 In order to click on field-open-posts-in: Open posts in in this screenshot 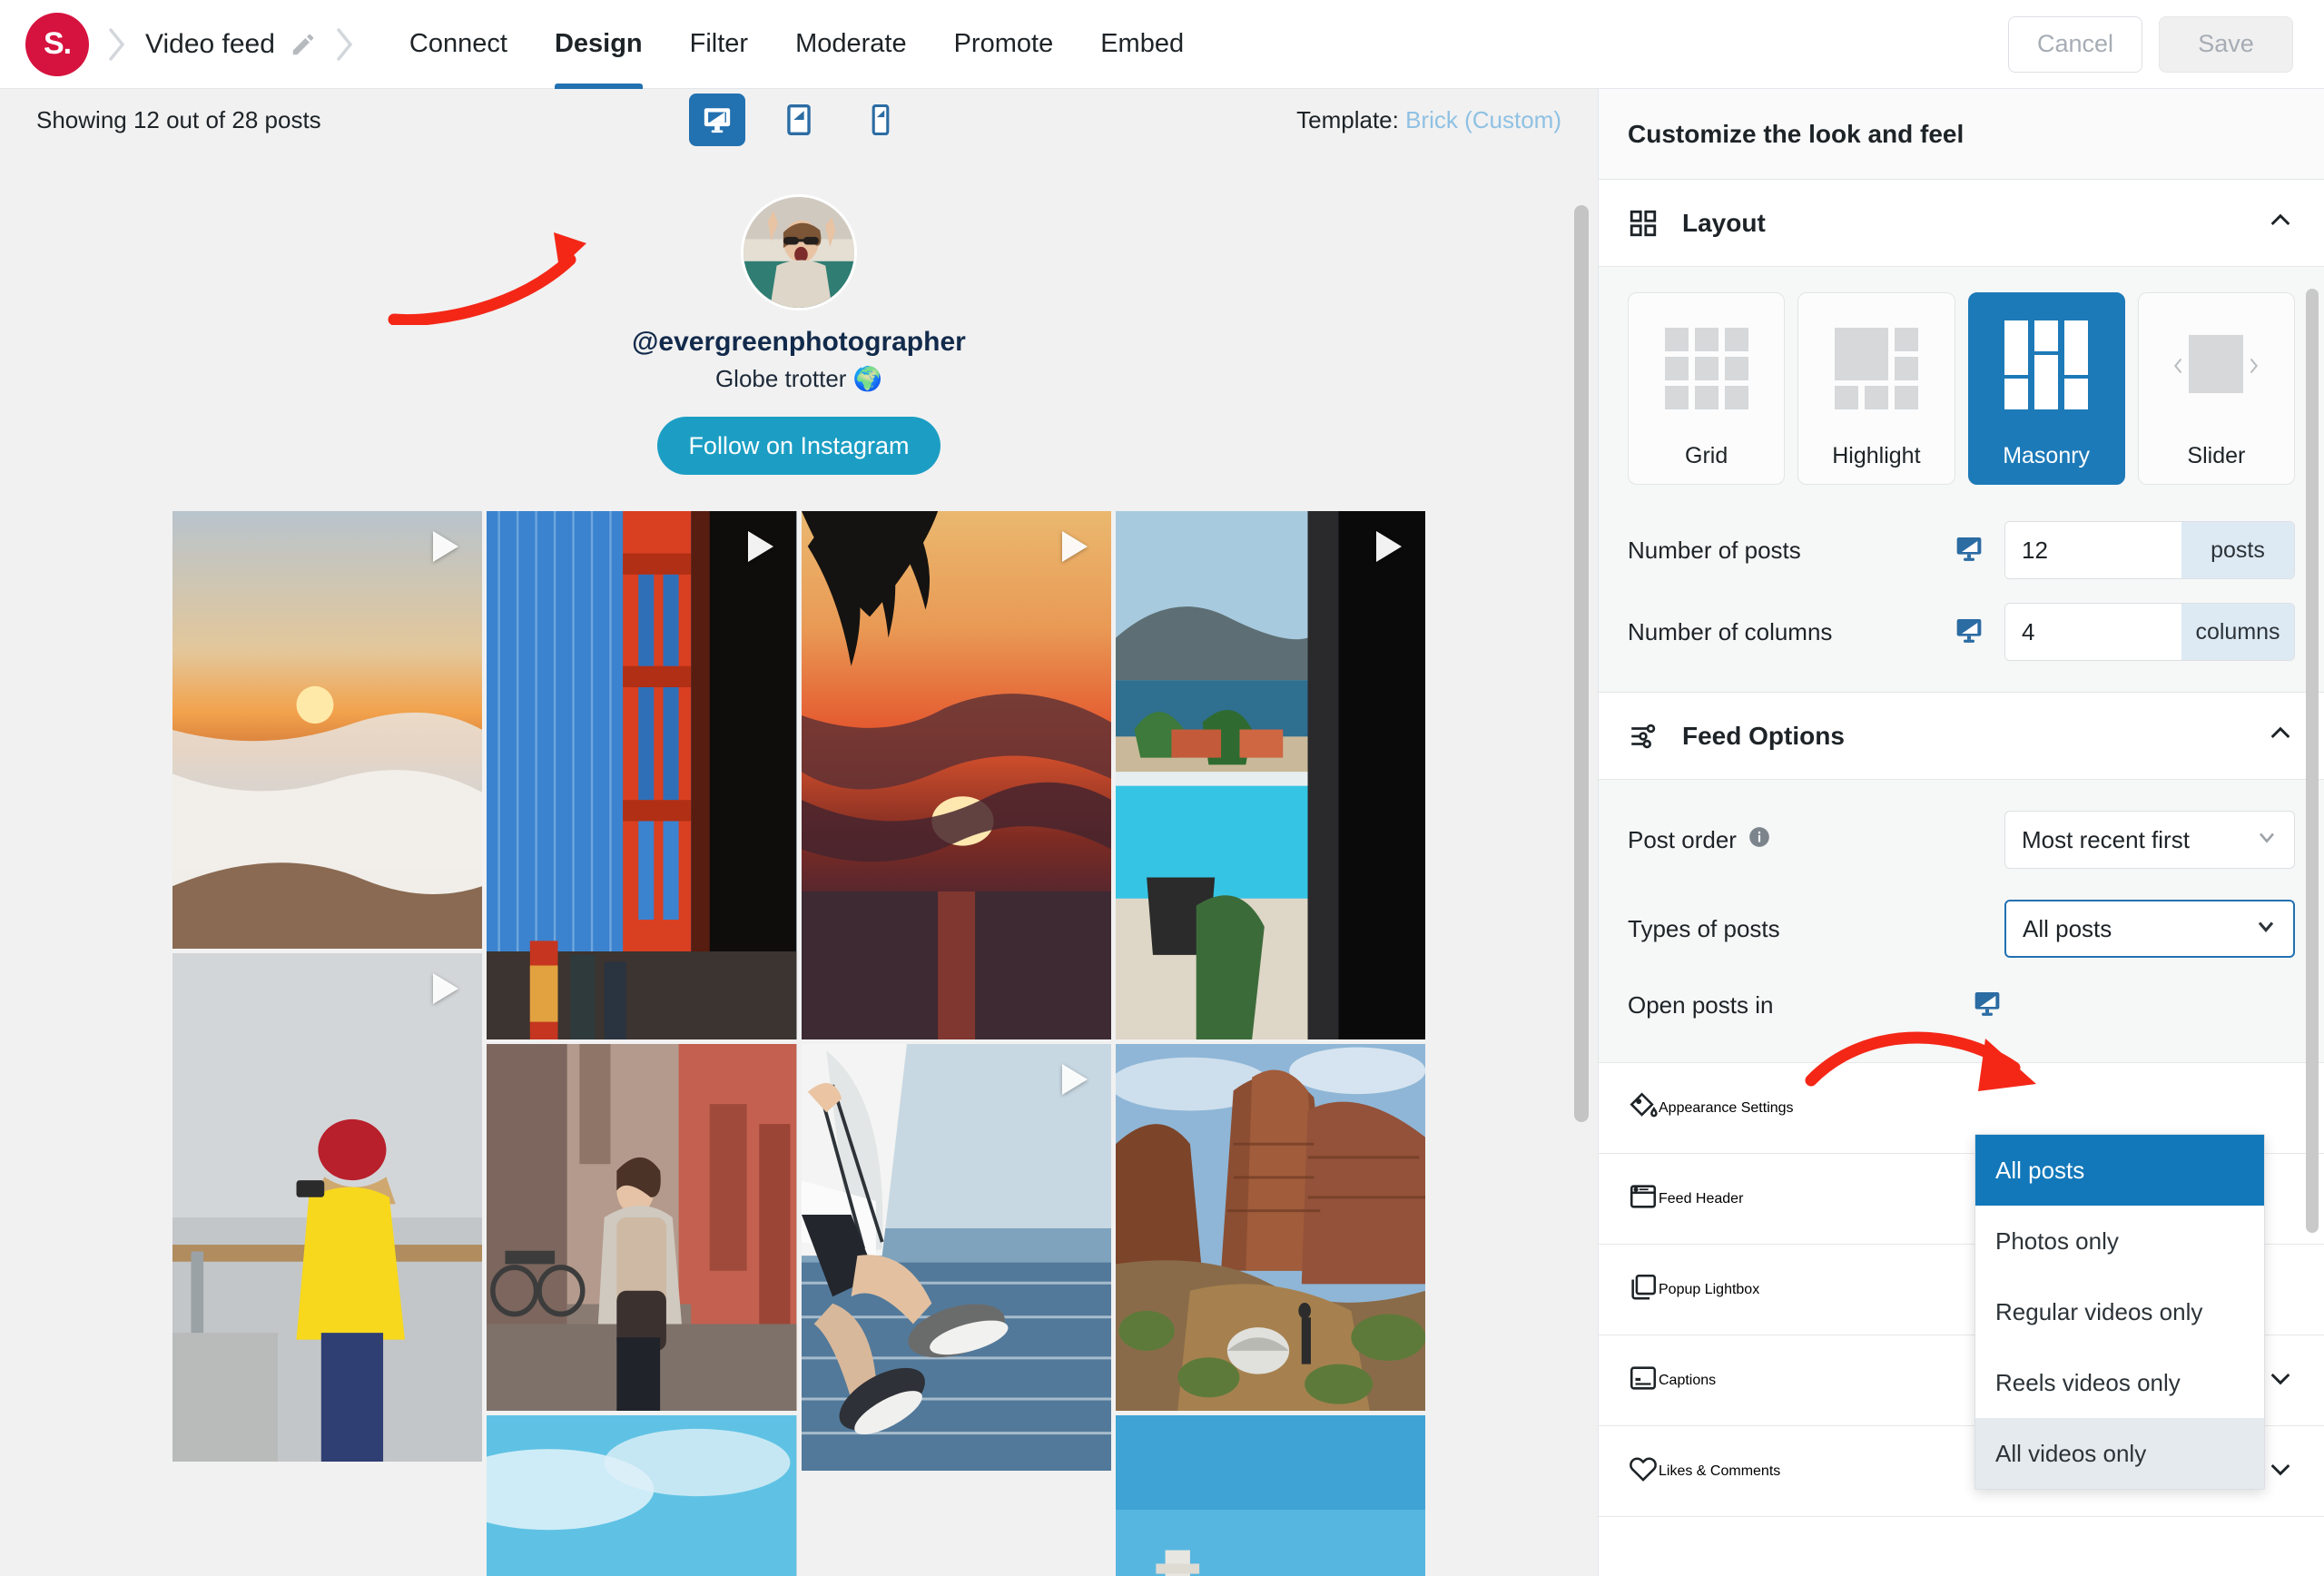, I will do `click(1961, 1005)`.